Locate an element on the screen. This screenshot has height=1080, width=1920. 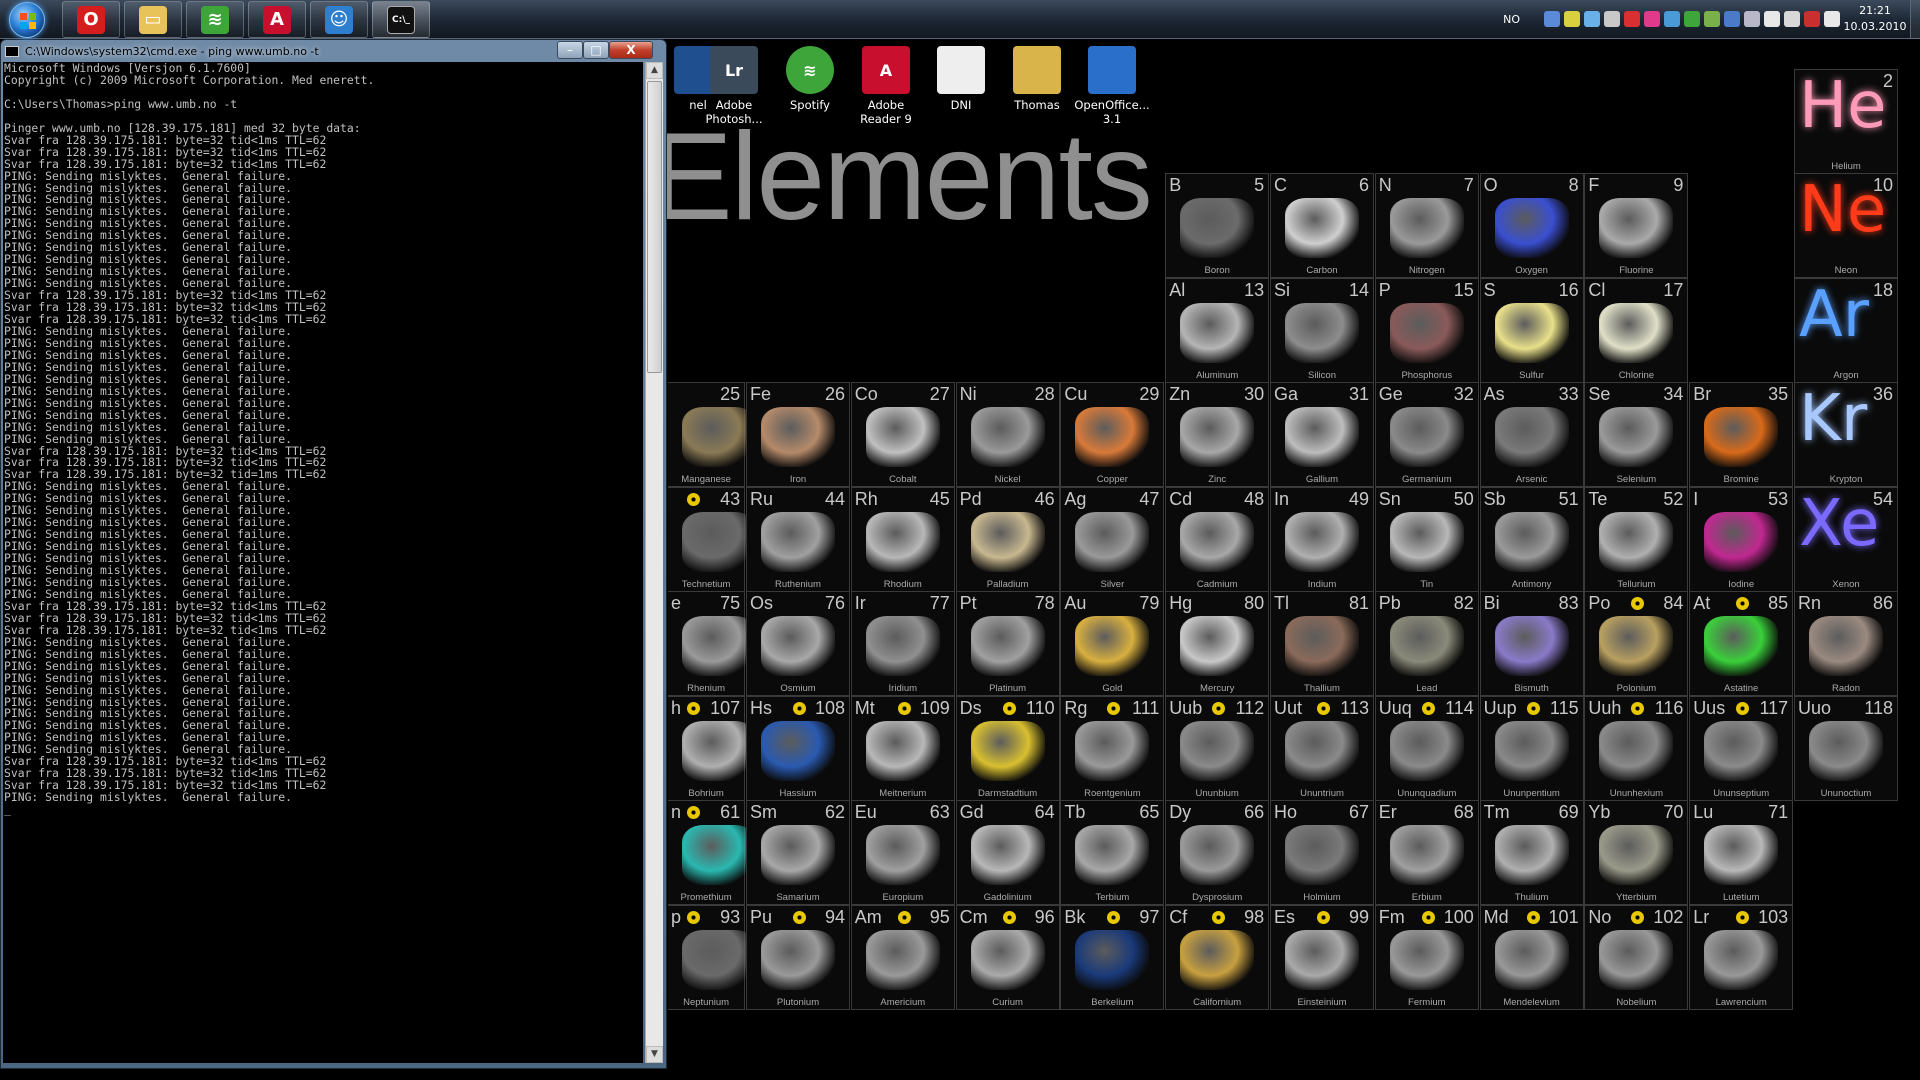
element-tile: At 85 Astatine is located at coordinates (1741, 643).